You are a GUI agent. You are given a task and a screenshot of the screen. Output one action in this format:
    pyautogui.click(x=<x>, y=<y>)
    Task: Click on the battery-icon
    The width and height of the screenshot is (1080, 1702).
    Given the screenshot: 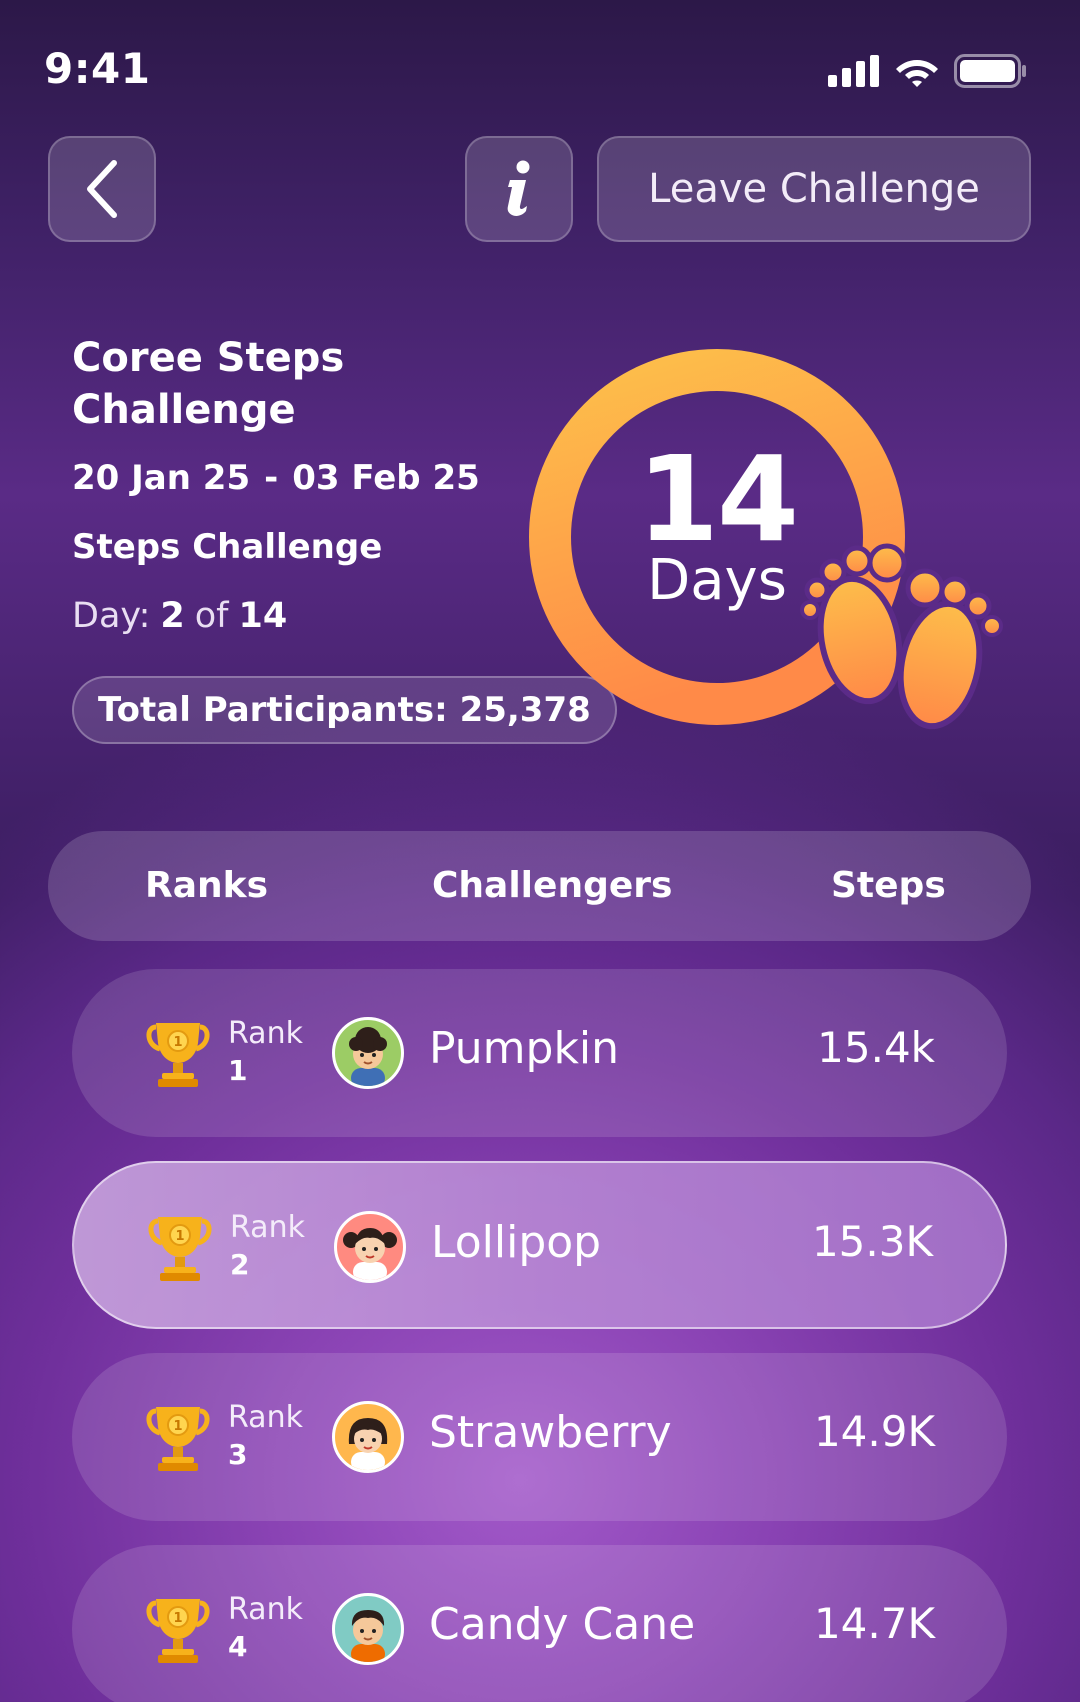 What is the action you would take?
    pyautogui.click(x=990, y=71)
    